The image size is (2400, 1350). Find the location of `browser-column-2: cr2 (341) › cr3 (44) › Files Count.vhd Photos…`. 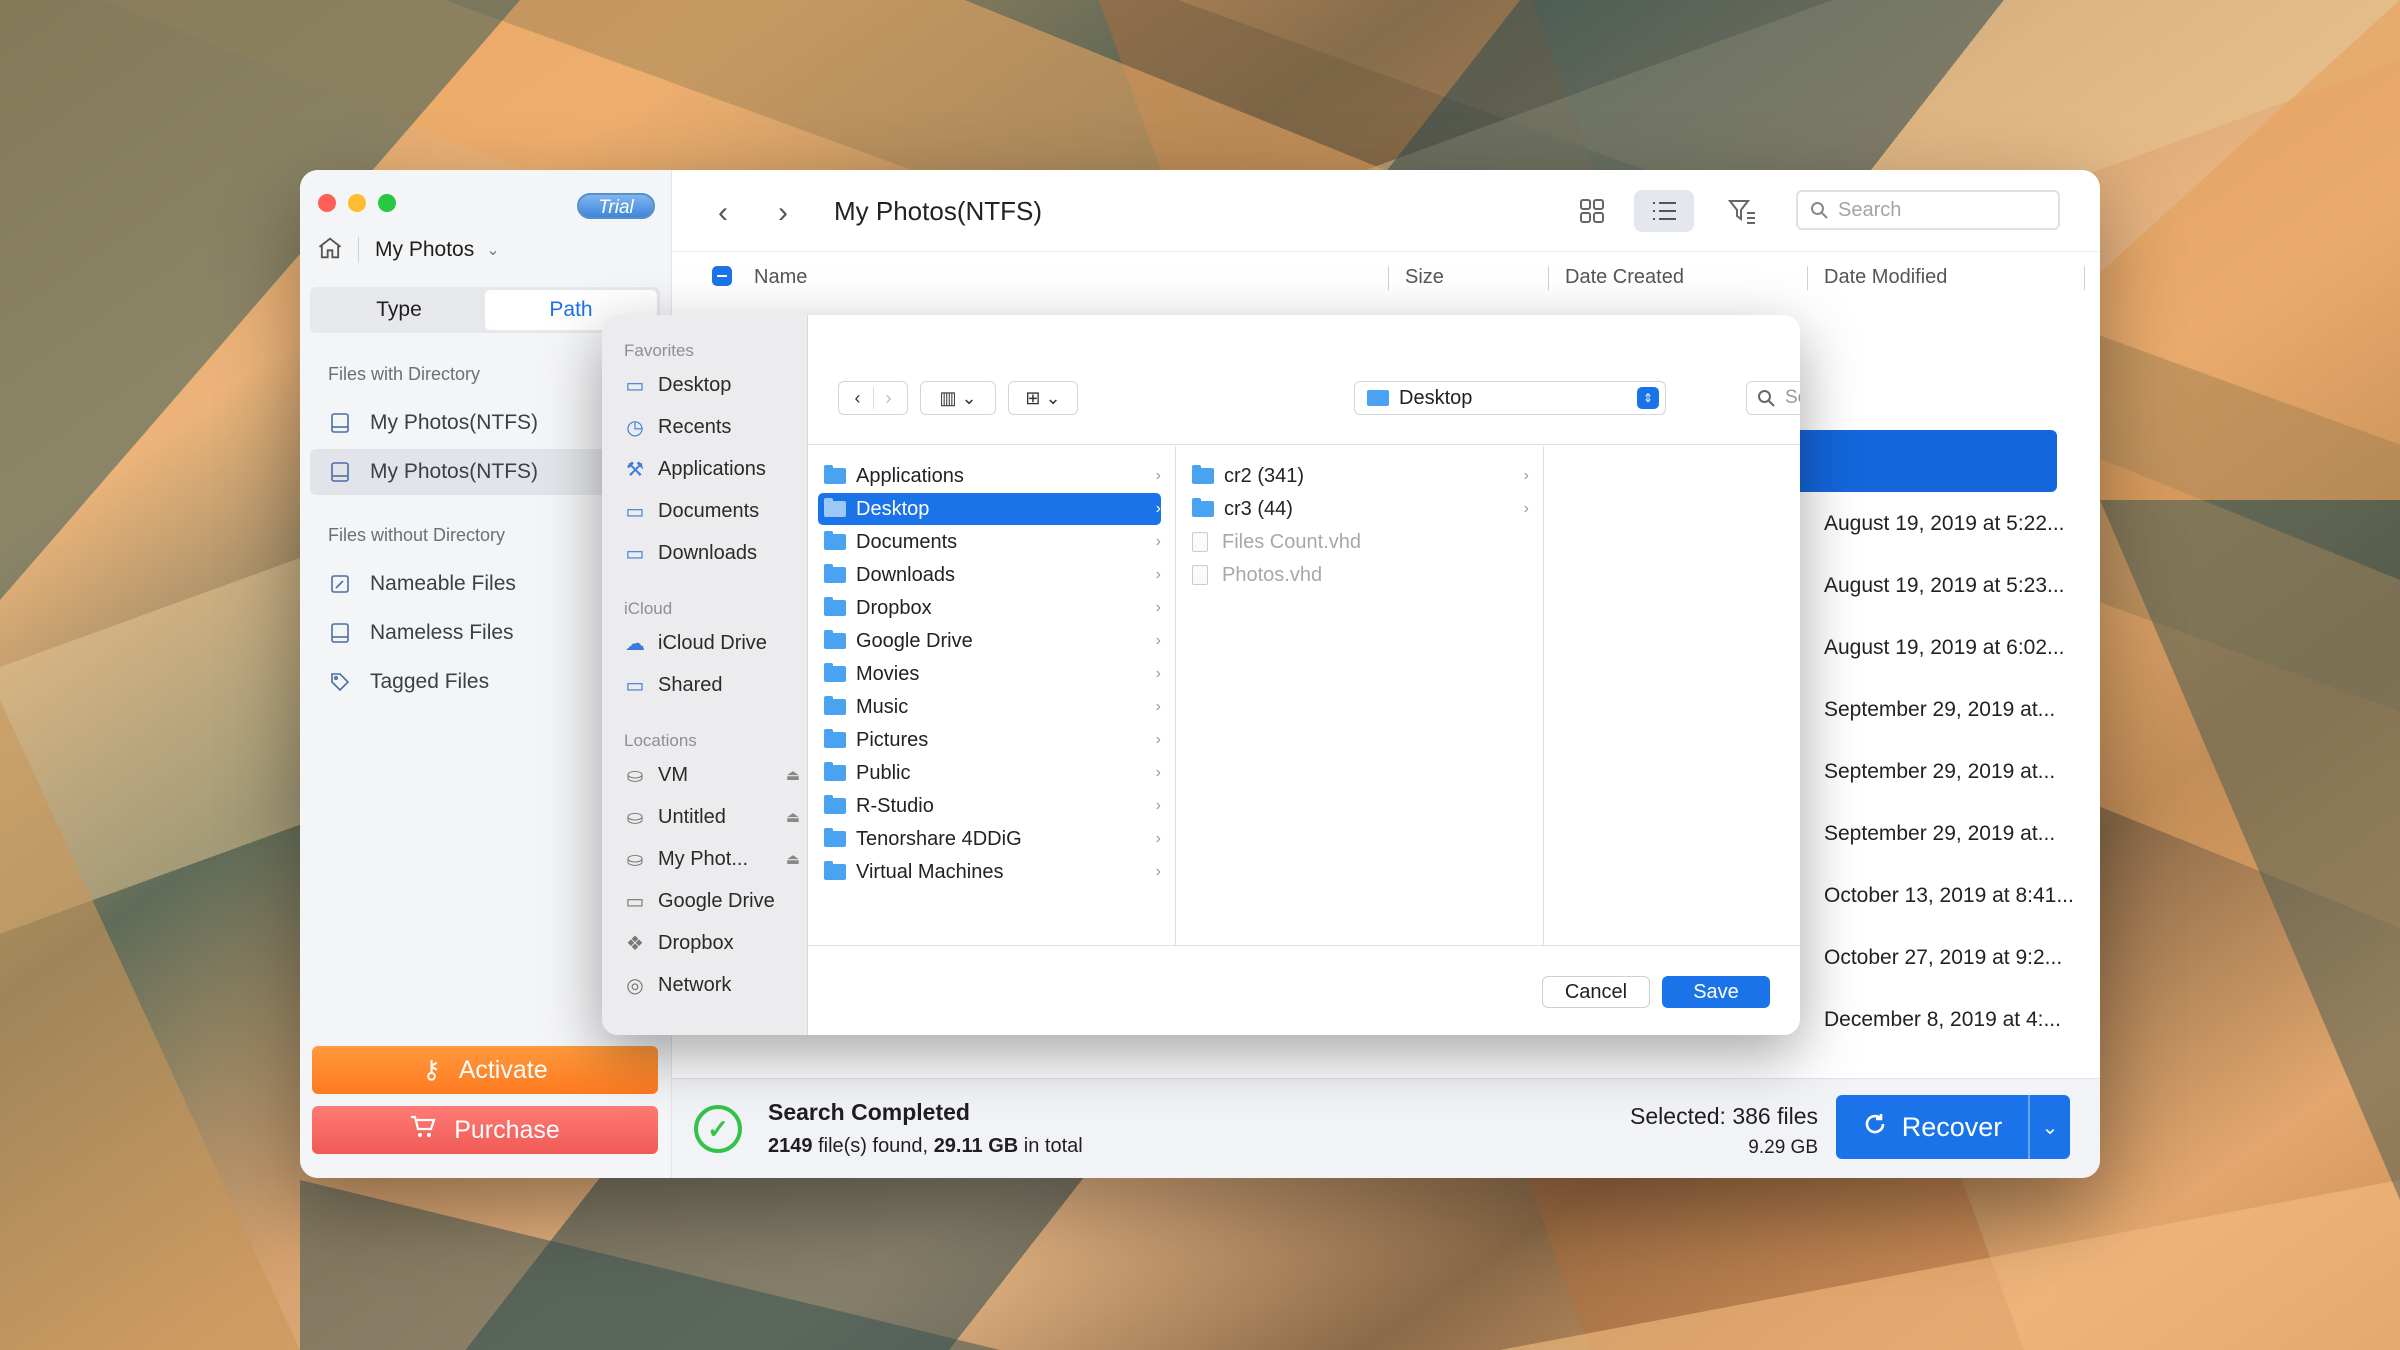

browser-column-2: cr2 (341) › cr3 (44) › Files Count.vhd Photos… is located at coordinates (1360, 695).